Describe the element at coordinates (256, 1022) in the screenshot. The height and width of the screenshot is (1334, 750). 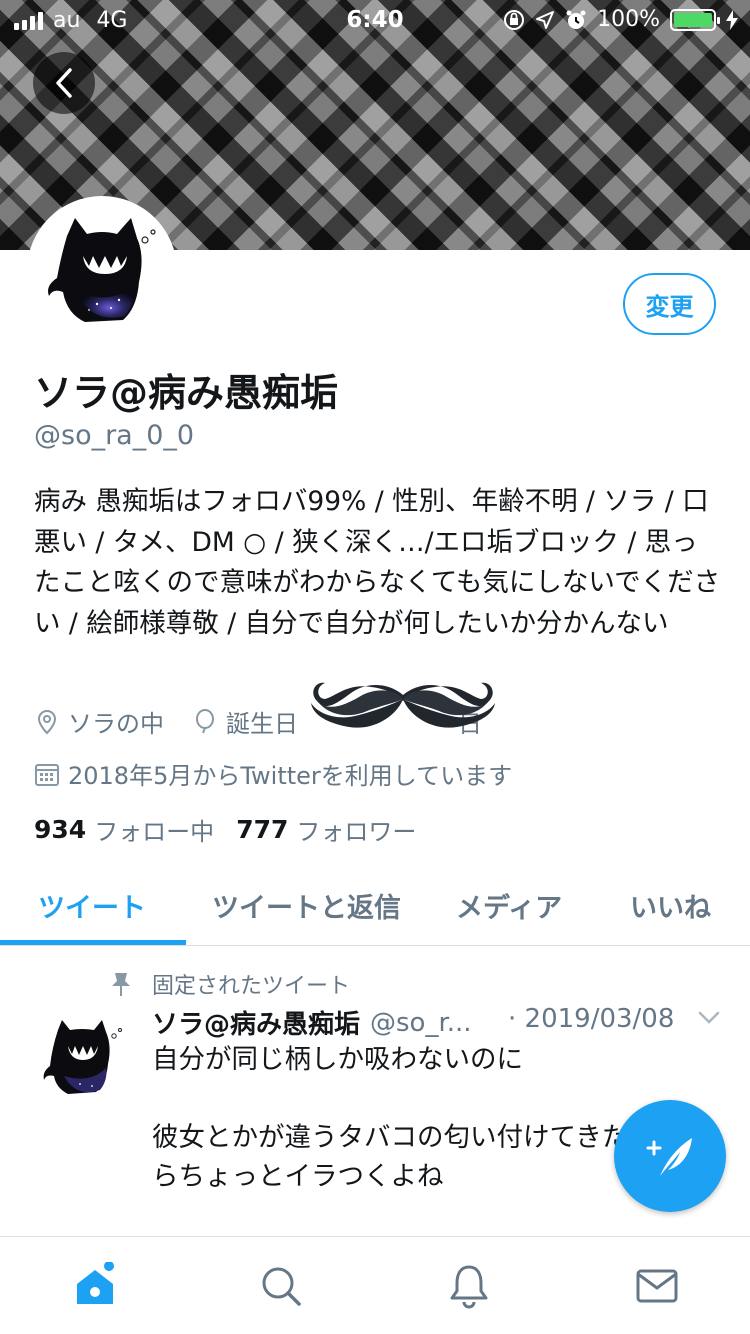
I see `tweet-author-name: ソラ@病み愚痴垢` at that location.